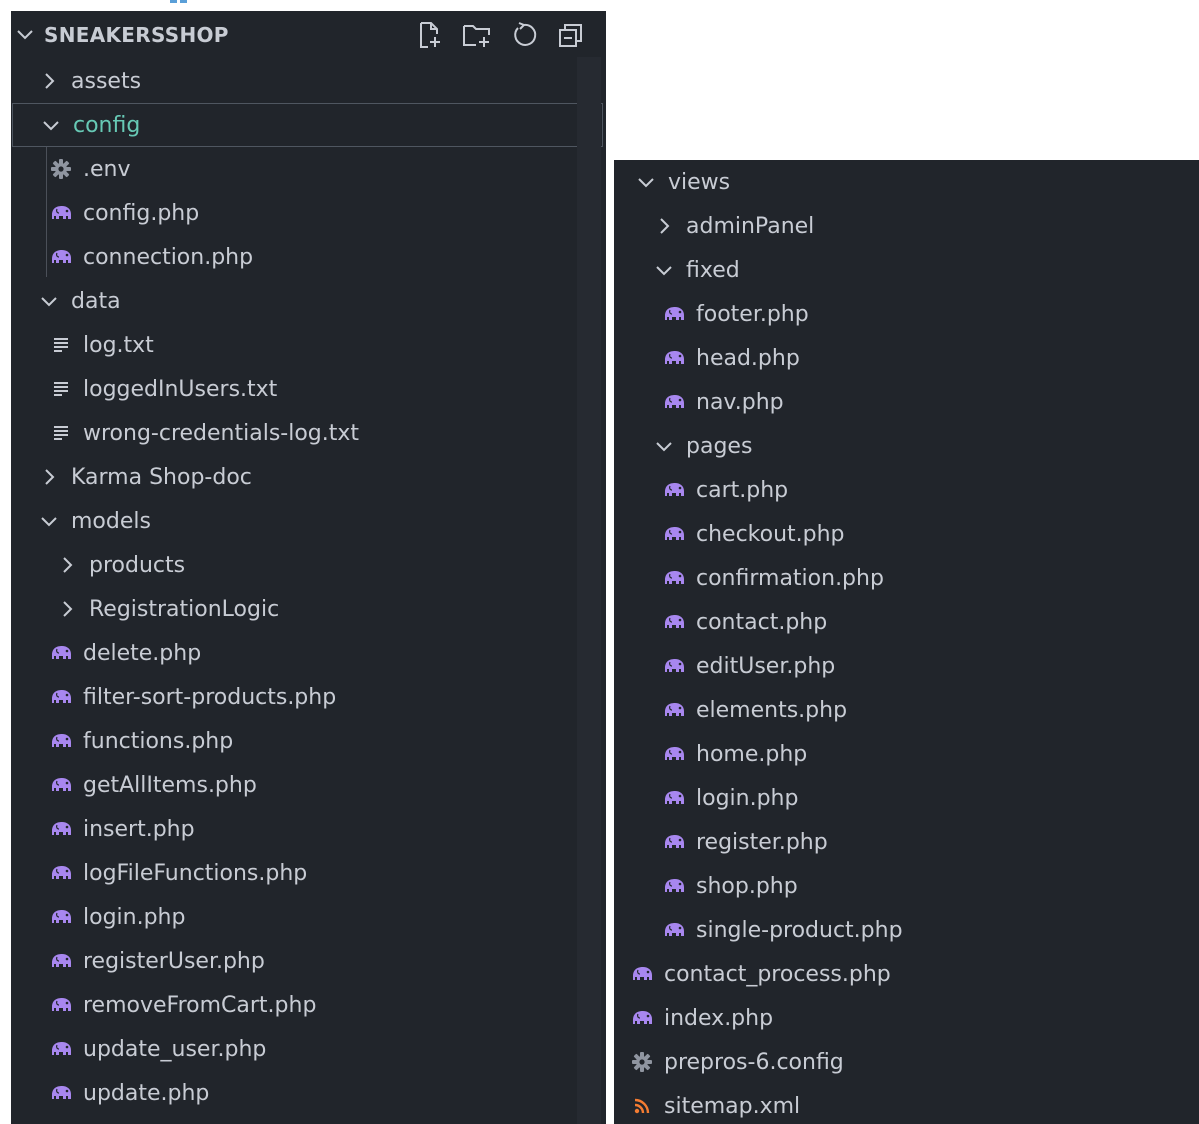  I want to click on tree-file: update_user.php, so click(308, 1049).